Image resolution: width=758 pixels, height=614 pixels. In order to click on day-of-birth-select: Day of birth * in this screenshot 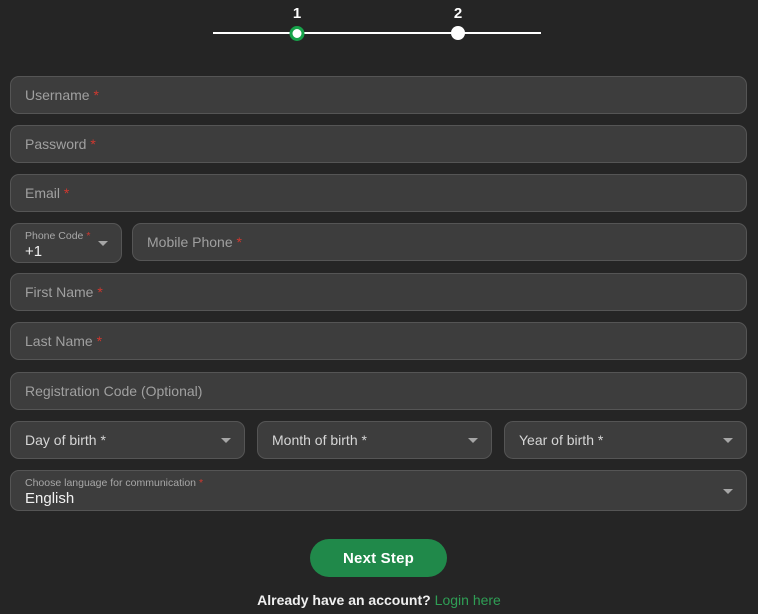, I will do `click(127, 440)`.